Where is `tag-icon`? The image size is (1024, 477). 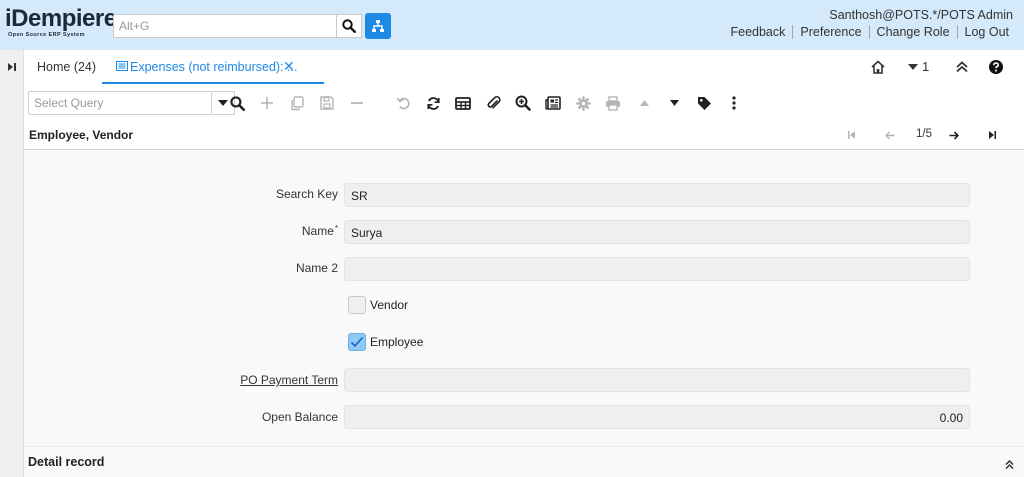 tag-icon is located at coordinates (704, 103).